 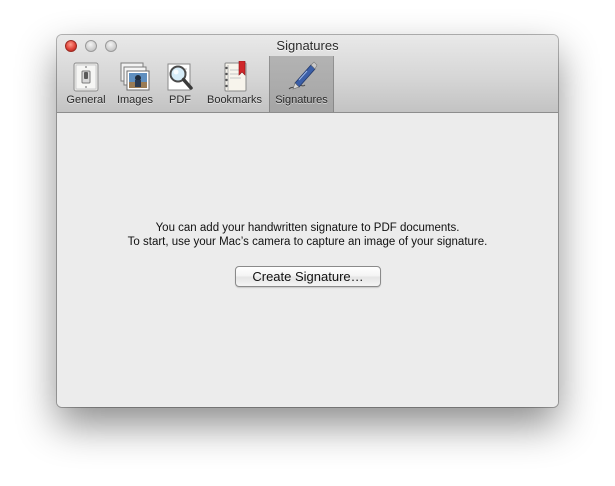 I want to click on tab-images: Images, so click(x=135, y=84).